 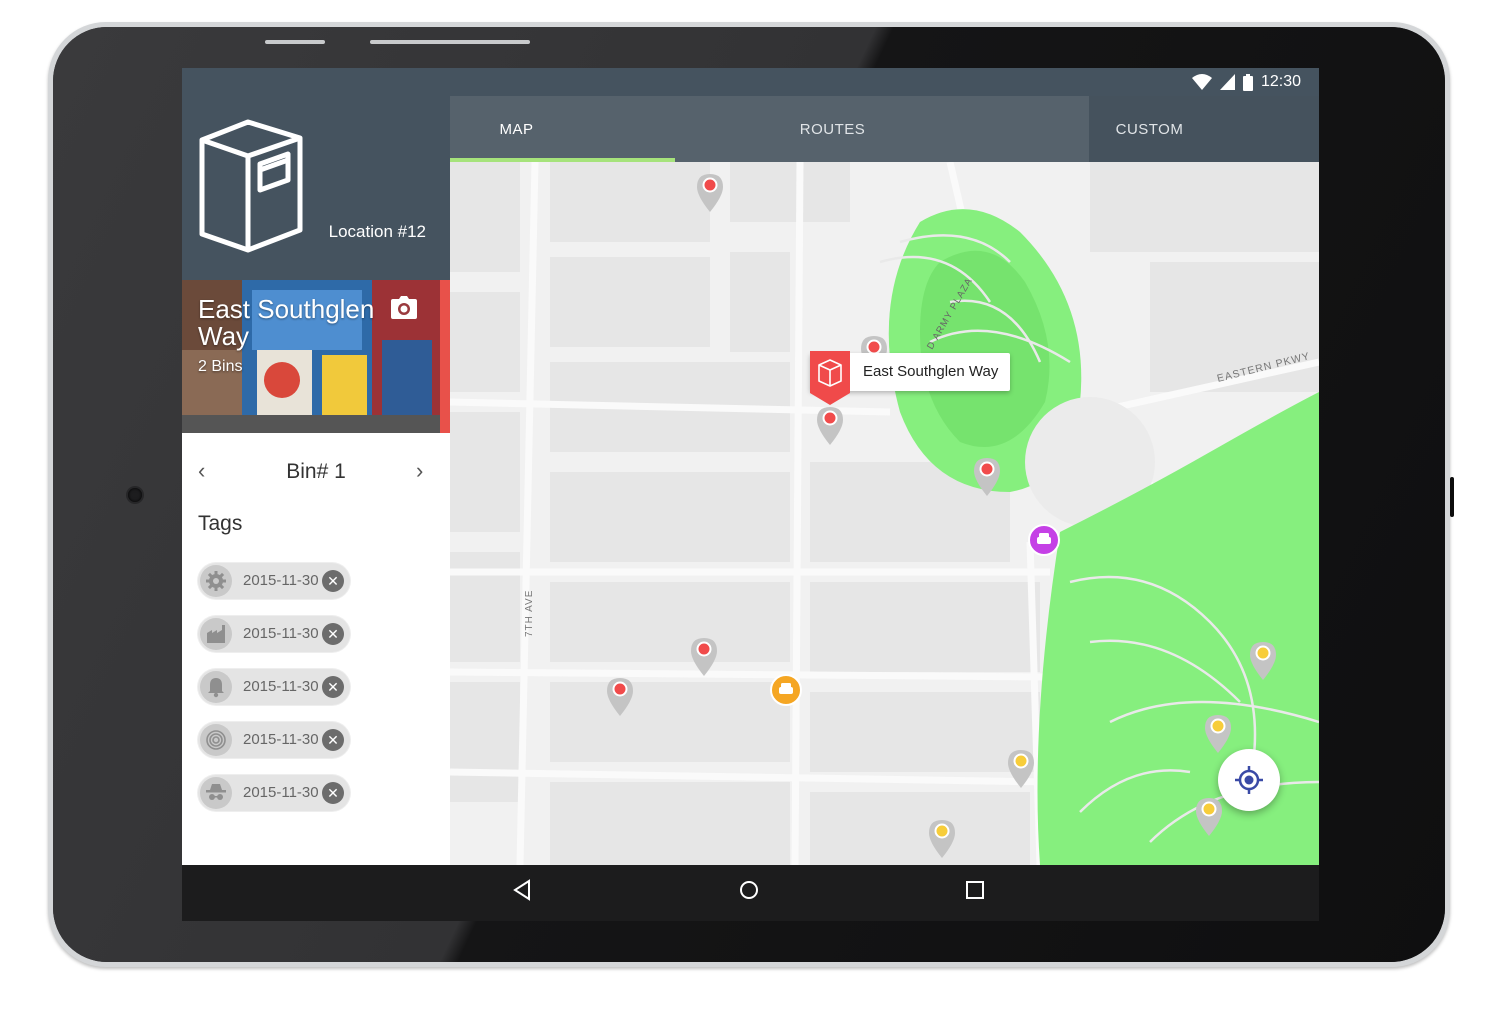 I want to click on target-icon, so click(x=216, y=740).